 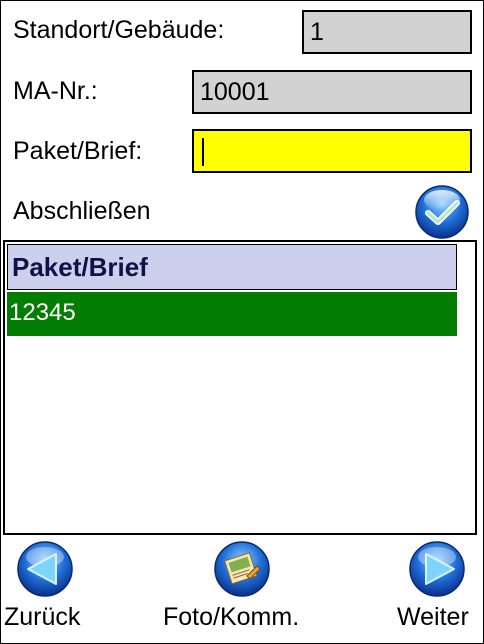 I want to click on photo-comment-button, so click(x=242, y=571).